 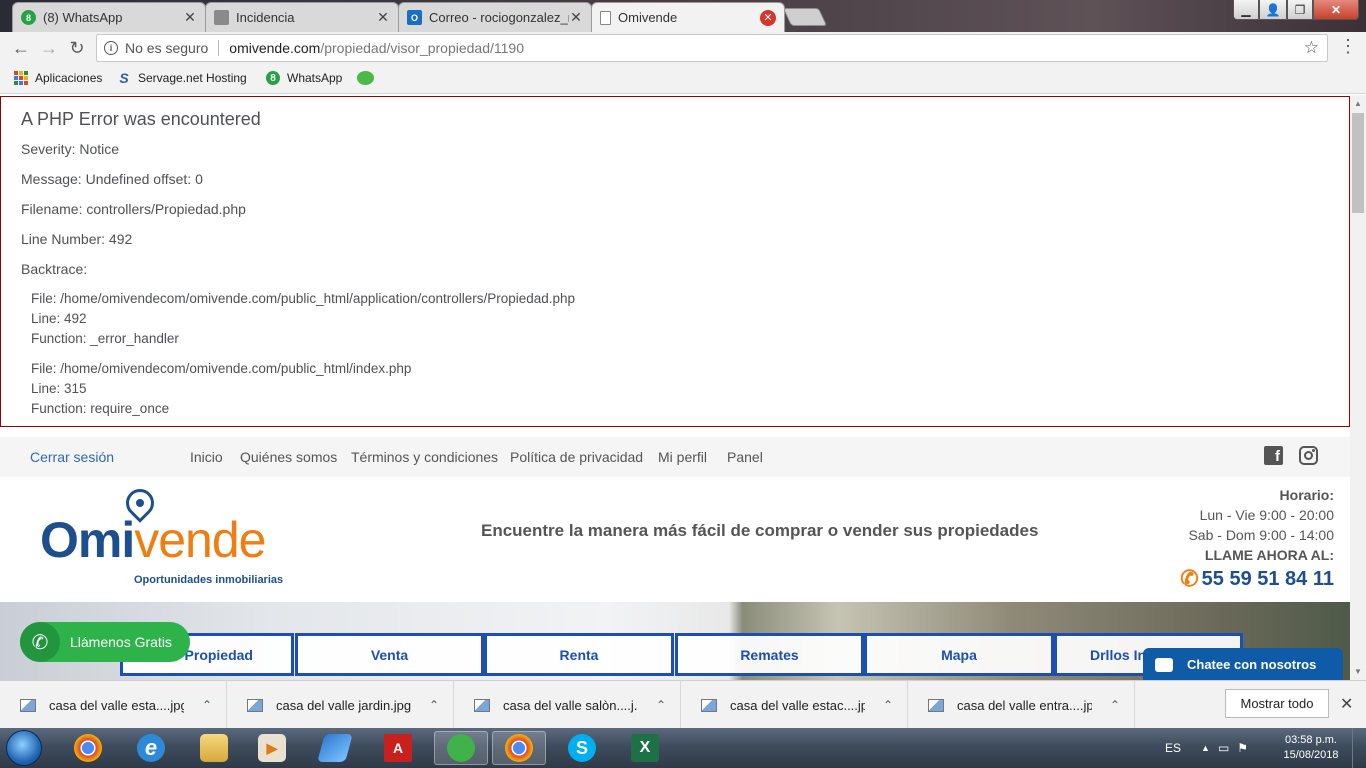 What do you see at coordinates (688, 17) in the screenshot?
I see `tab-omivende: Omivende ✕` at bounding box center [688, 17].